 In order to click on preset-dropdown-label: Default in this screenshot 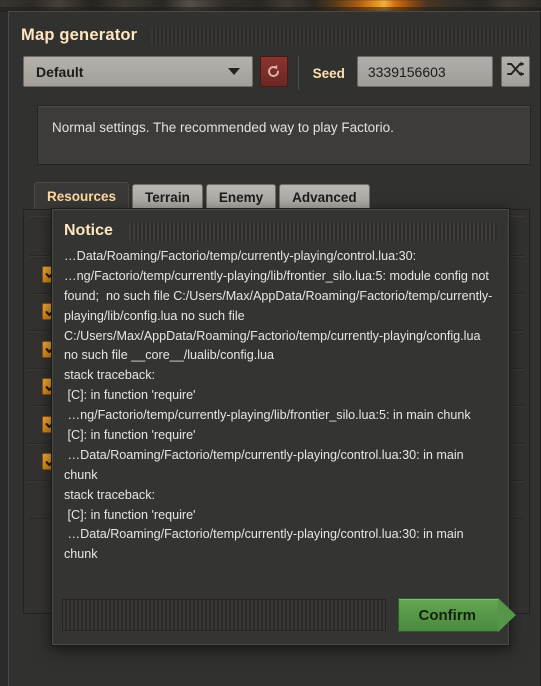, I will do `click(60, 71)`.